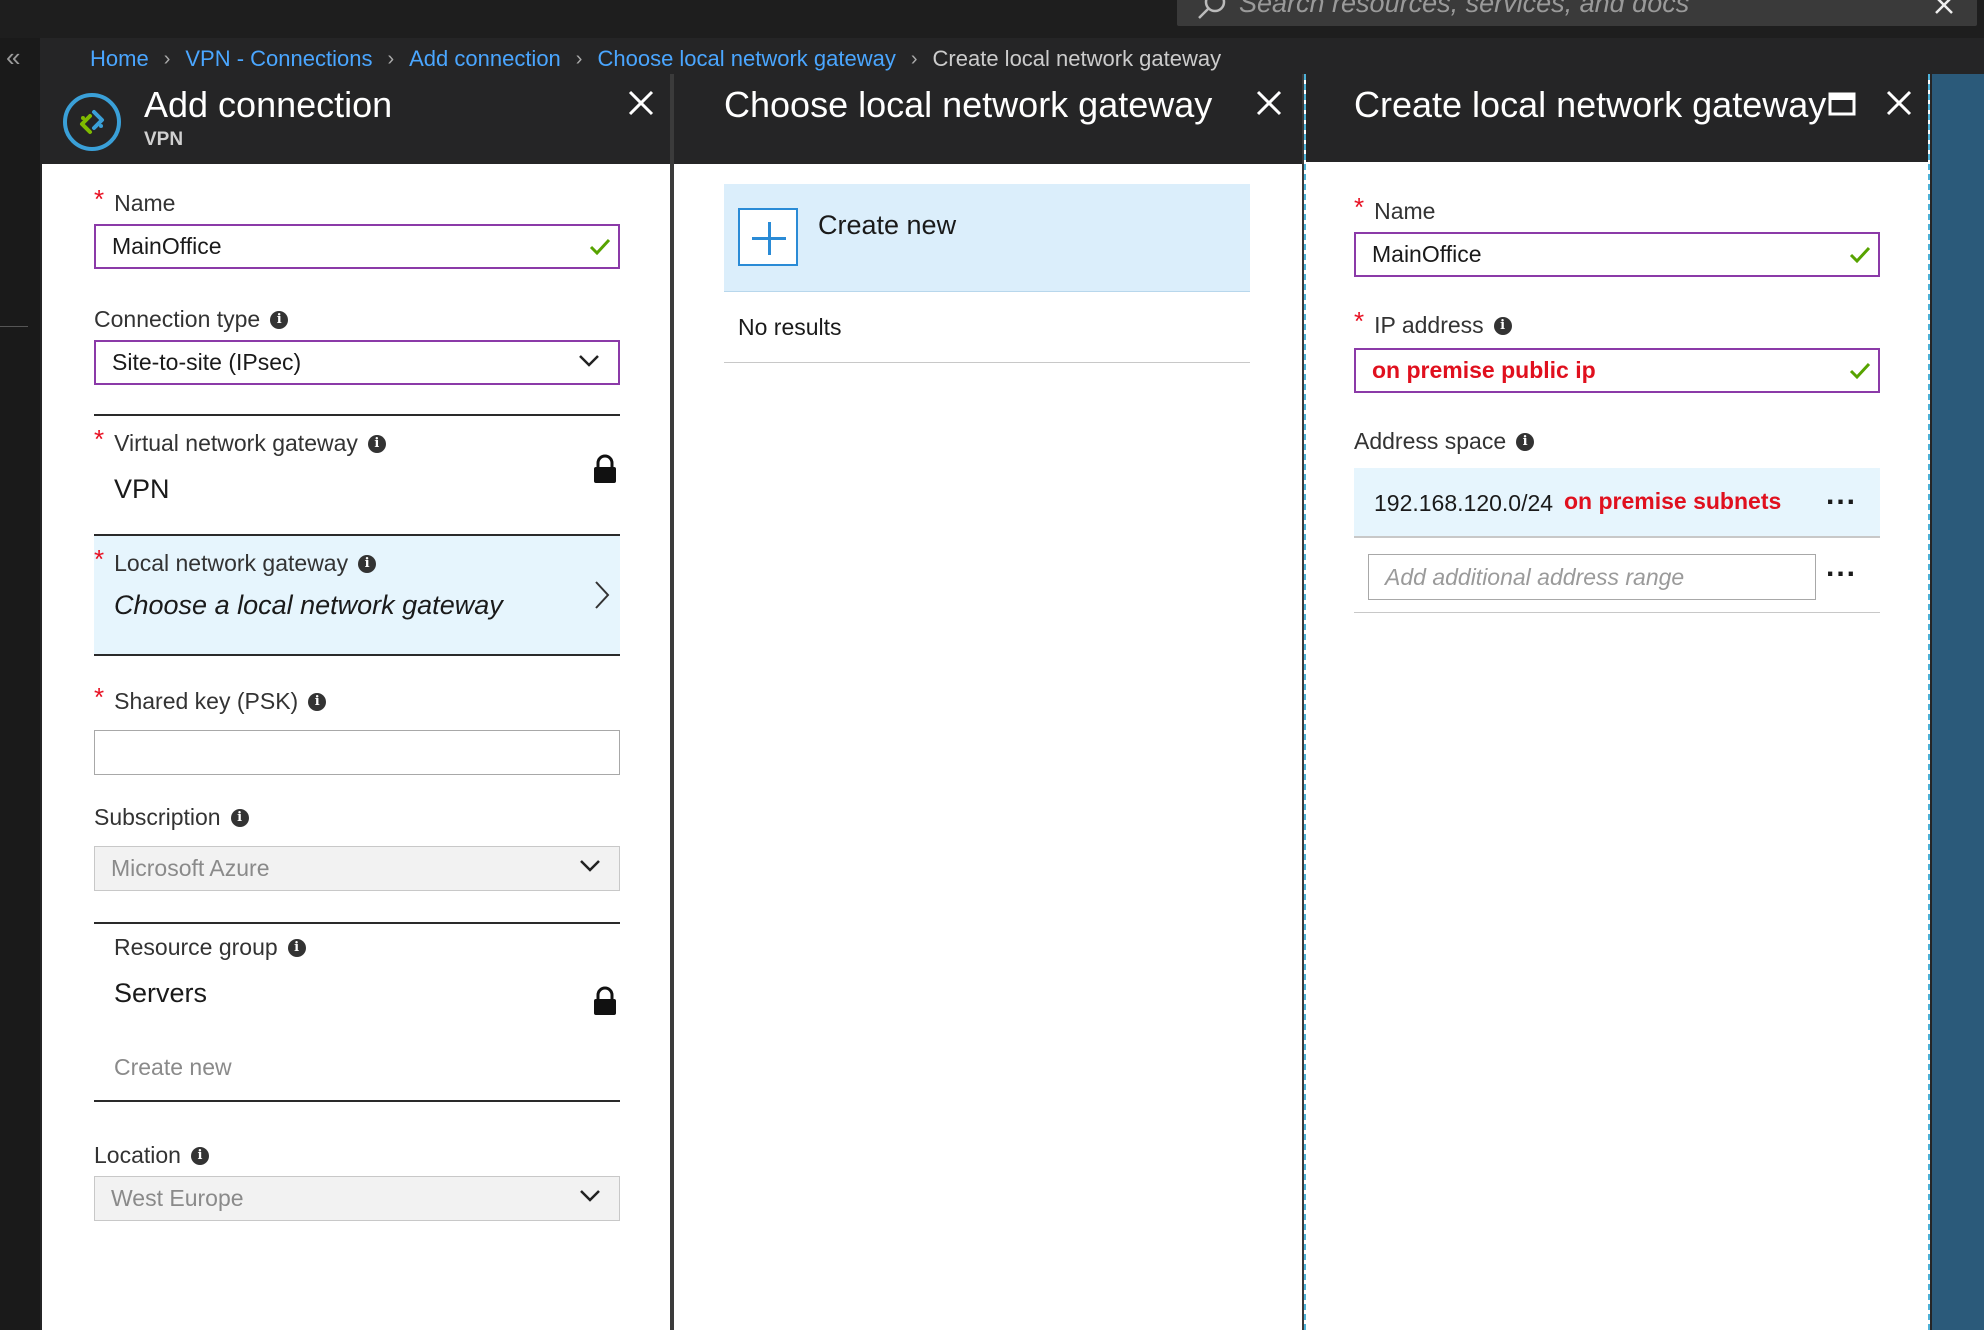 The width and height of the screenshot is (1984, 1330). I want to click on breadcrumb-add-connection: Add connection, so click(485, 59).